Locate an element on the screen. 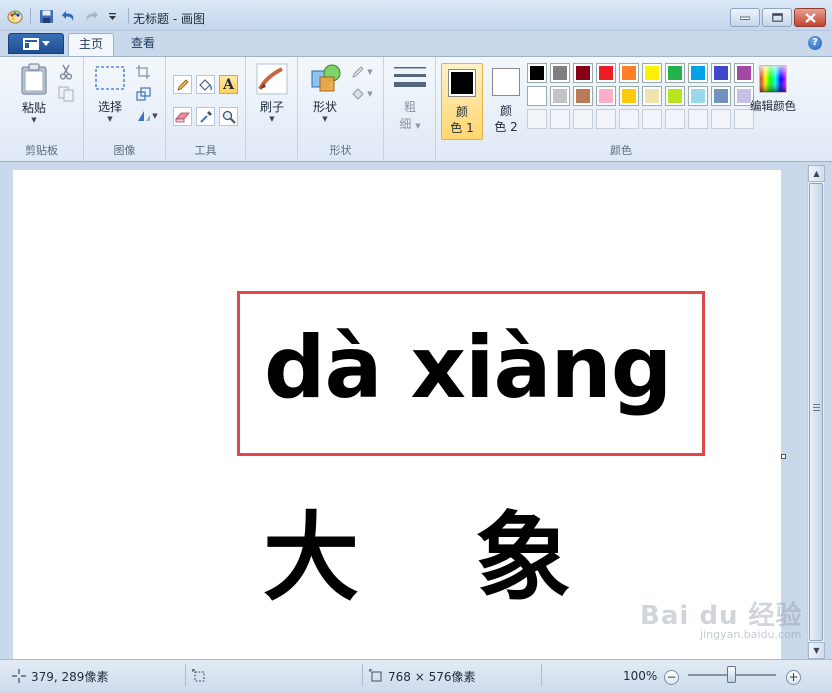  cursor-position-text: 379, 289像素 is located at coordinates (70, 676).